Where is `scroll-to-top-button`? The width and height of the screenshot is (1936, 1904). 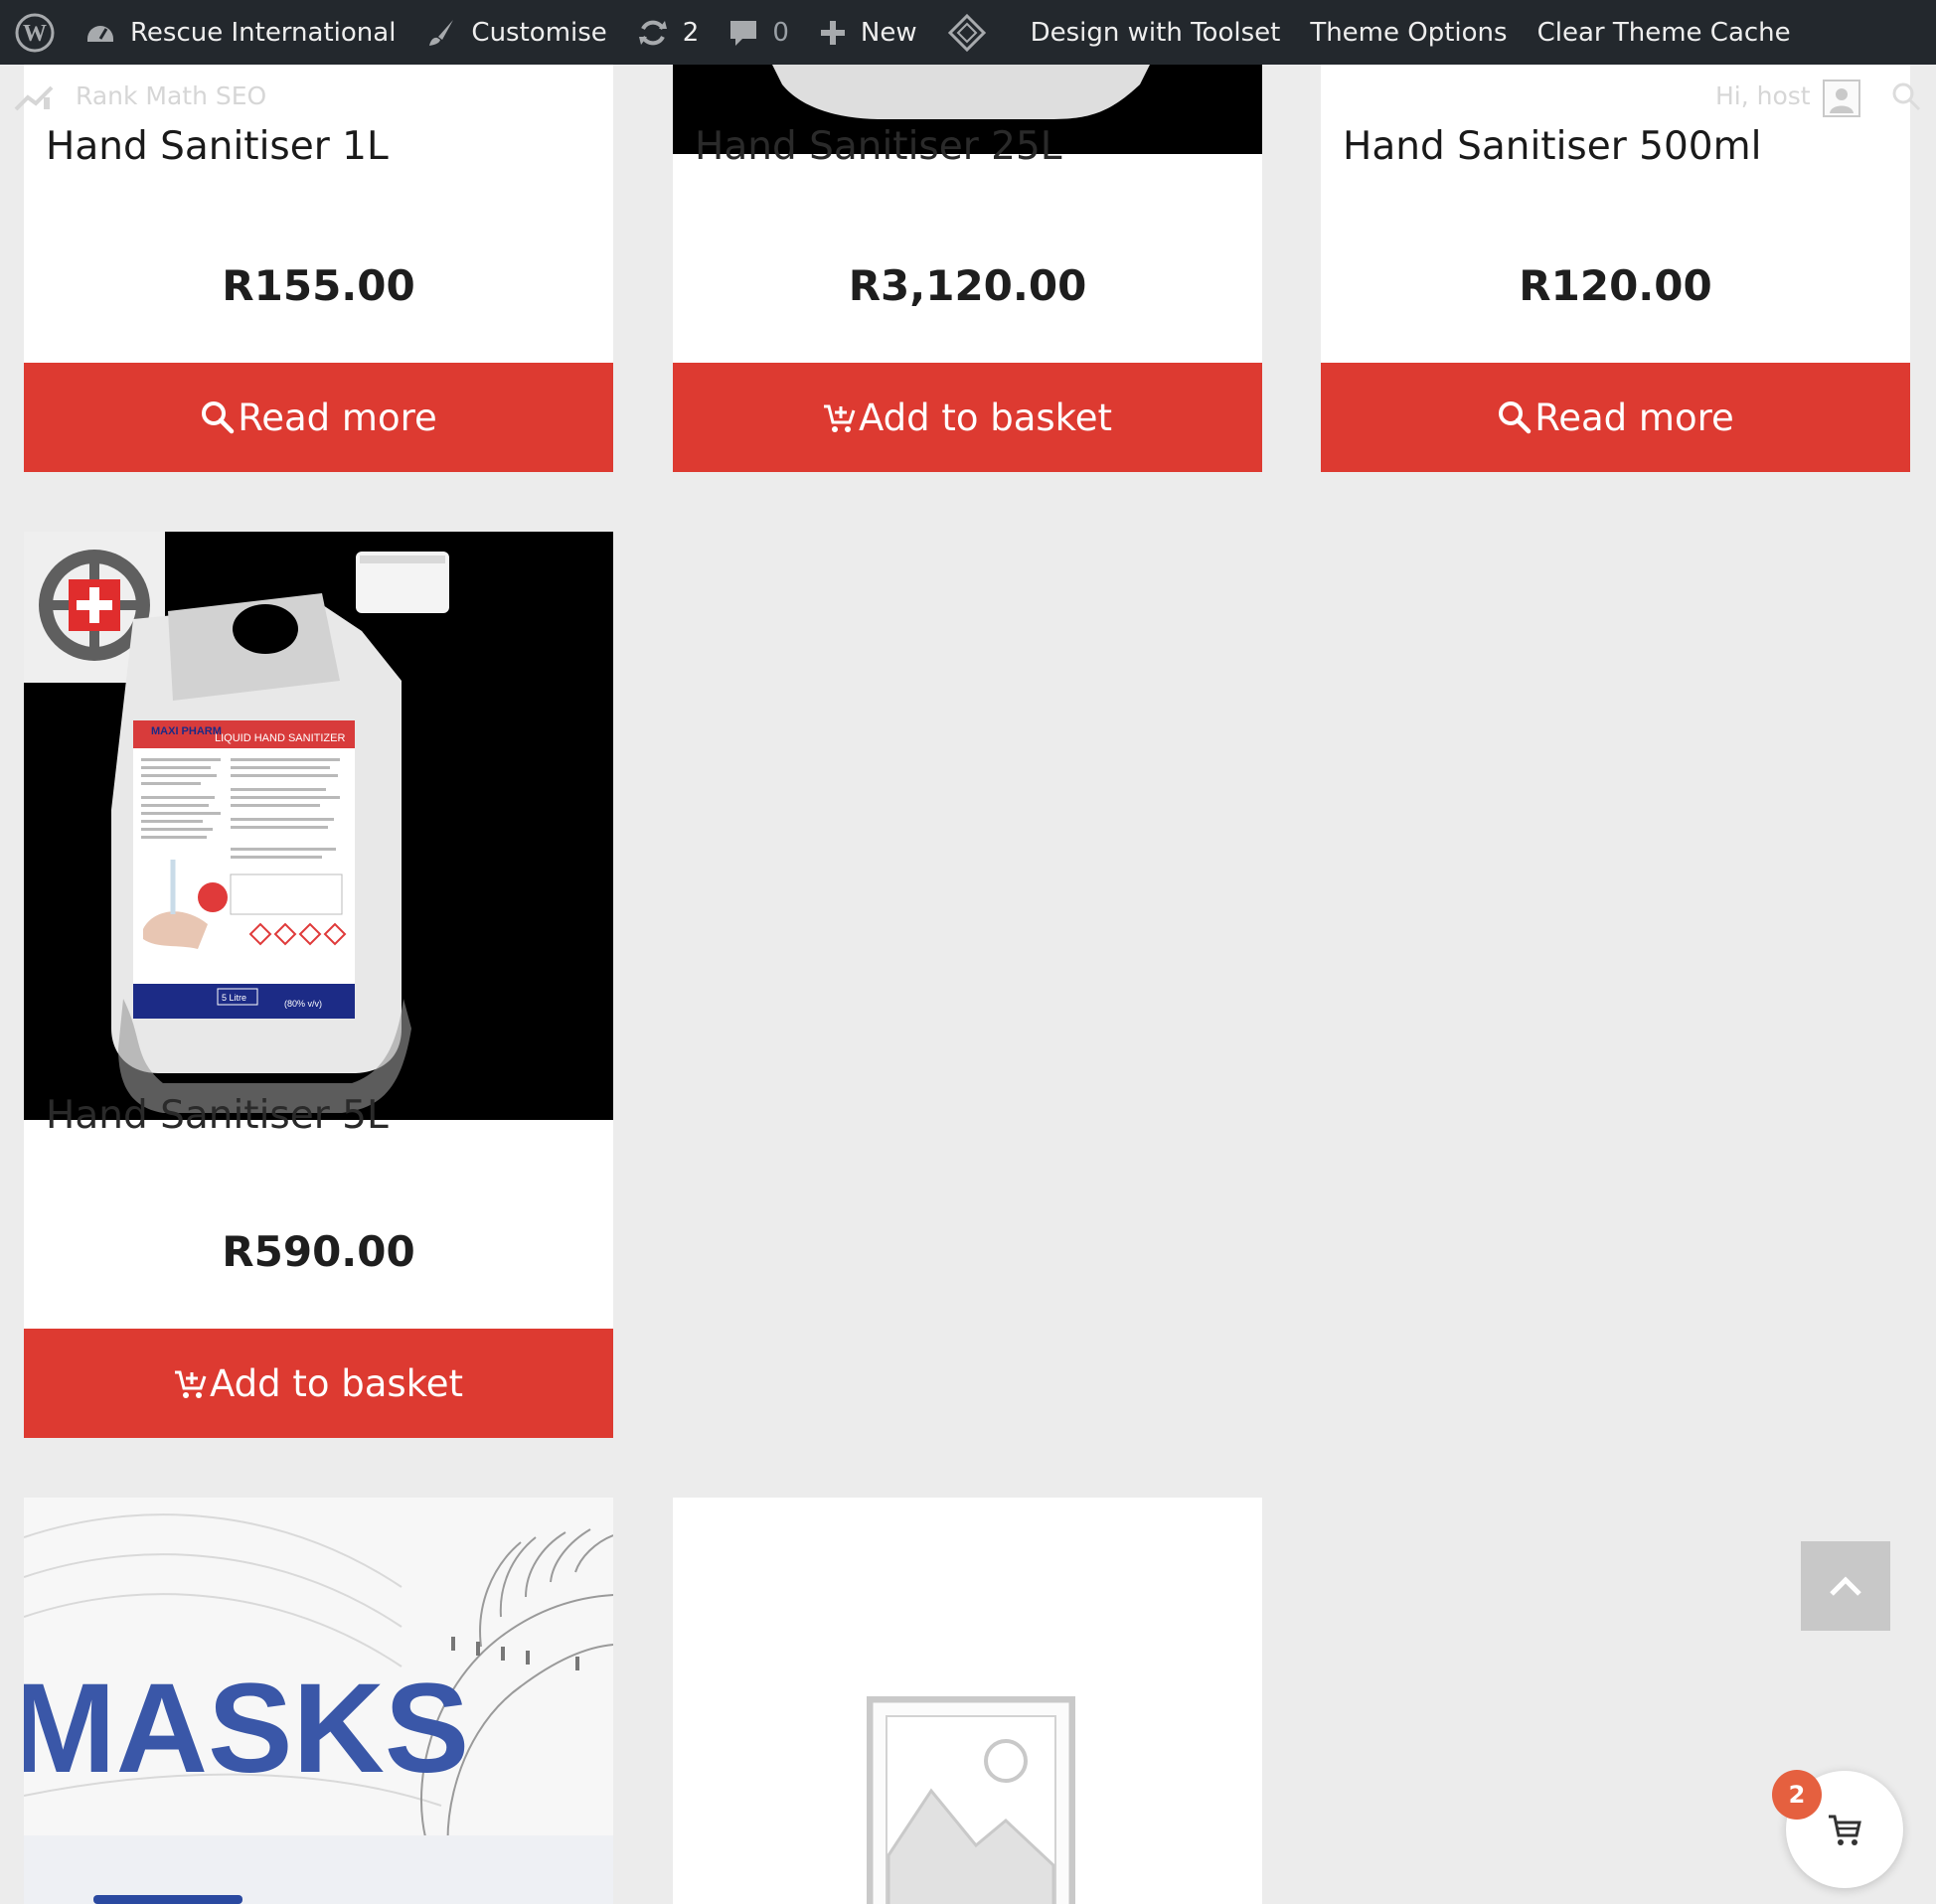
scroll-to-top-button is located at coordinates (1845, 1586).